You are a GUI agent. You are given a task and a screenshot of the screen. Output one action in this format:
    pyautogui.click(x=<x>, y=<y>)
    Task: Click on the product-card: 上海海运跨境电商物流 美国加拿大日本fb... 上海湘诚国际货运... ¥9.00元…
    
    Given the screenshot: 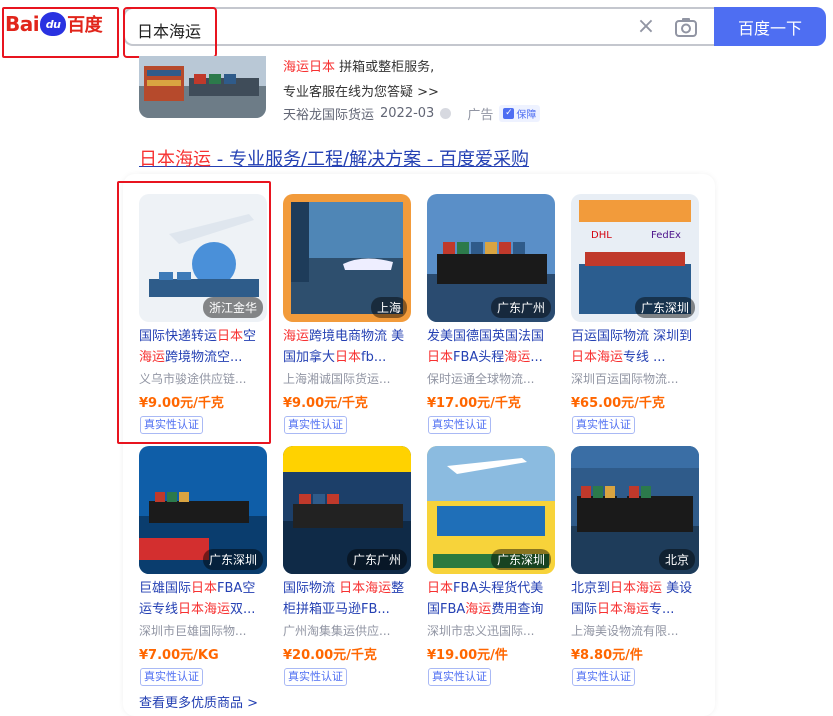 What is the action you would take?
    pyautogui.click(x=348, y=314)
    